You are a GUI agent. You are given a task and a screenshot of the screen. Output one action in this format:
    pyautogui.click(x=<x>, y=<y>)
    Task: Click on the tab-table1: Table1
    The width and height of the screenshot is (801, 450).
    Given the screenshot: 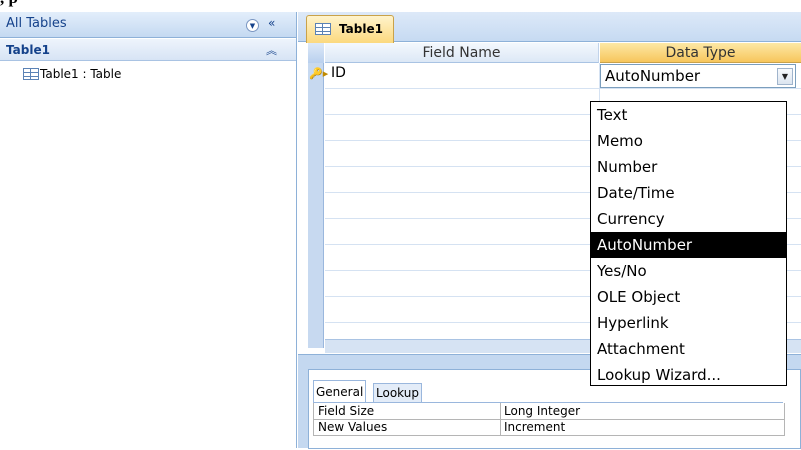 What is the action you would take?
    pyautogui.click(x=350, y=29)
    